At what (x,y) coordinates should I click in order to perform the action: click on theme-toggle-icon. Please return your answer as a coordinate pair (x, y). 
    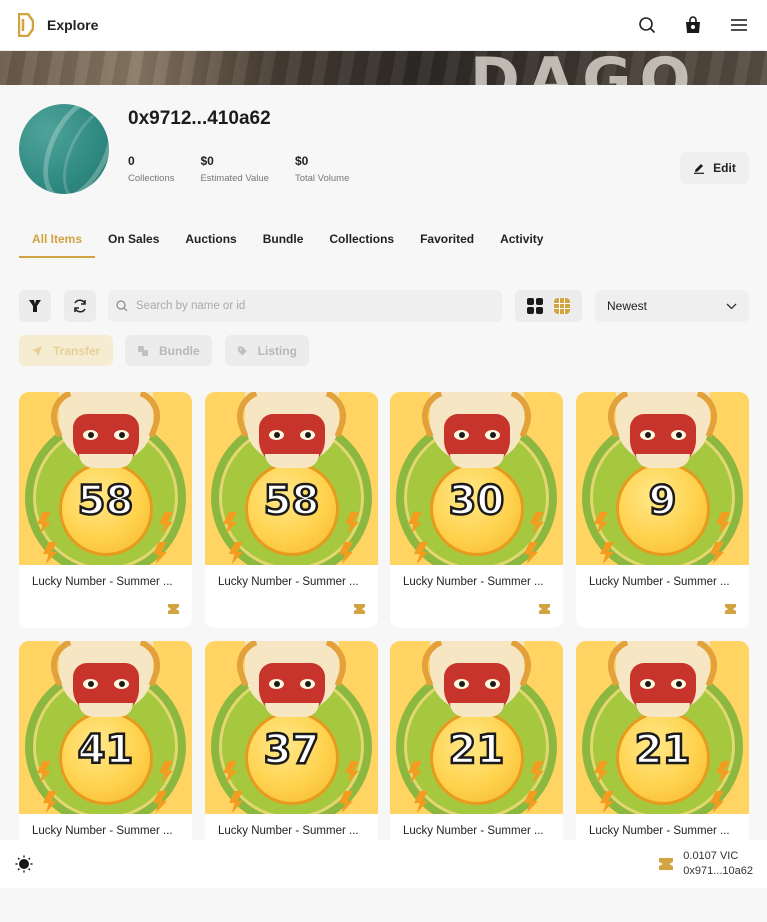
    Looking at the image, I should click on (24, 864).